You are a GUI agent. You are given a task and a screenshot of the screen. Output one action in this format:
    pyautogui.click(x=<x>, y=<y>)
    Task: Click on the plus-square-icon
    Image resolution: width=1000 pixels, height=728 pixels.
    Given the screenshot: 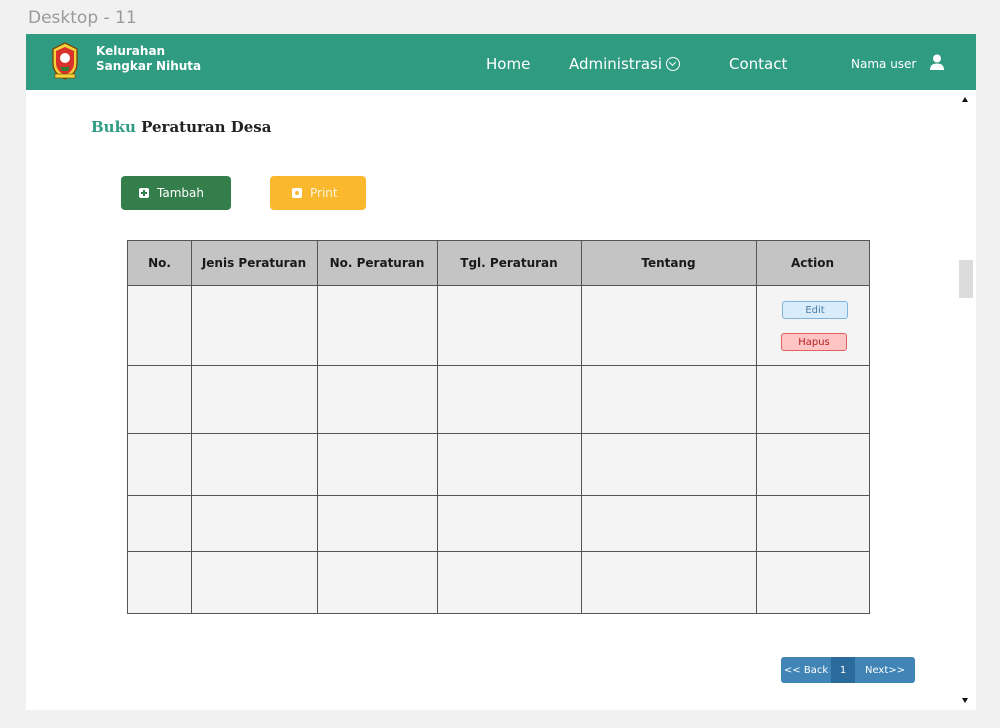 What is the action you would take?
    pyautogui.click(x=144, y=193)
    